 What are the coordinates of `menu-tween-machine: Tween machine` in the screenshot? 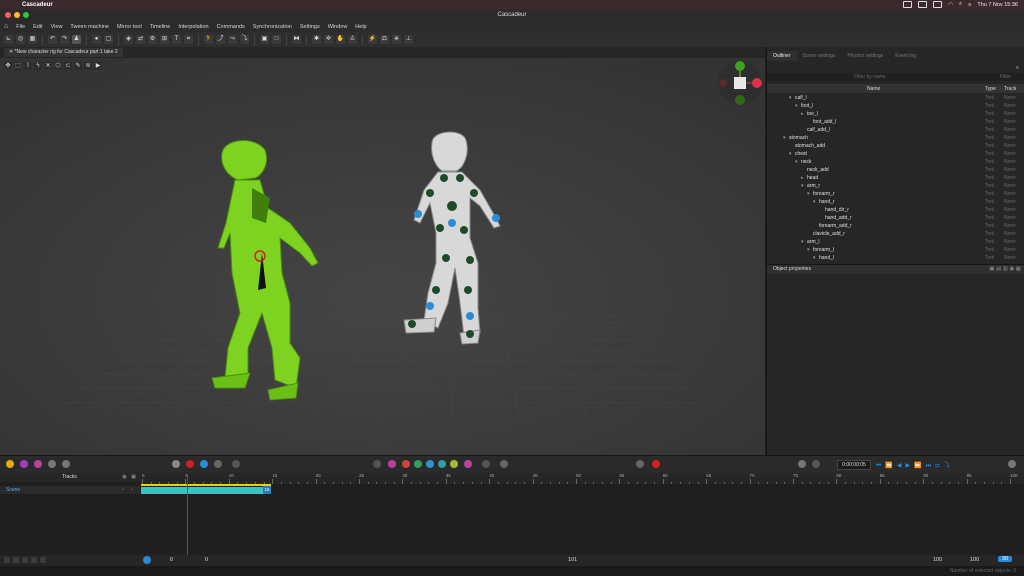 It's located at (89, 27).